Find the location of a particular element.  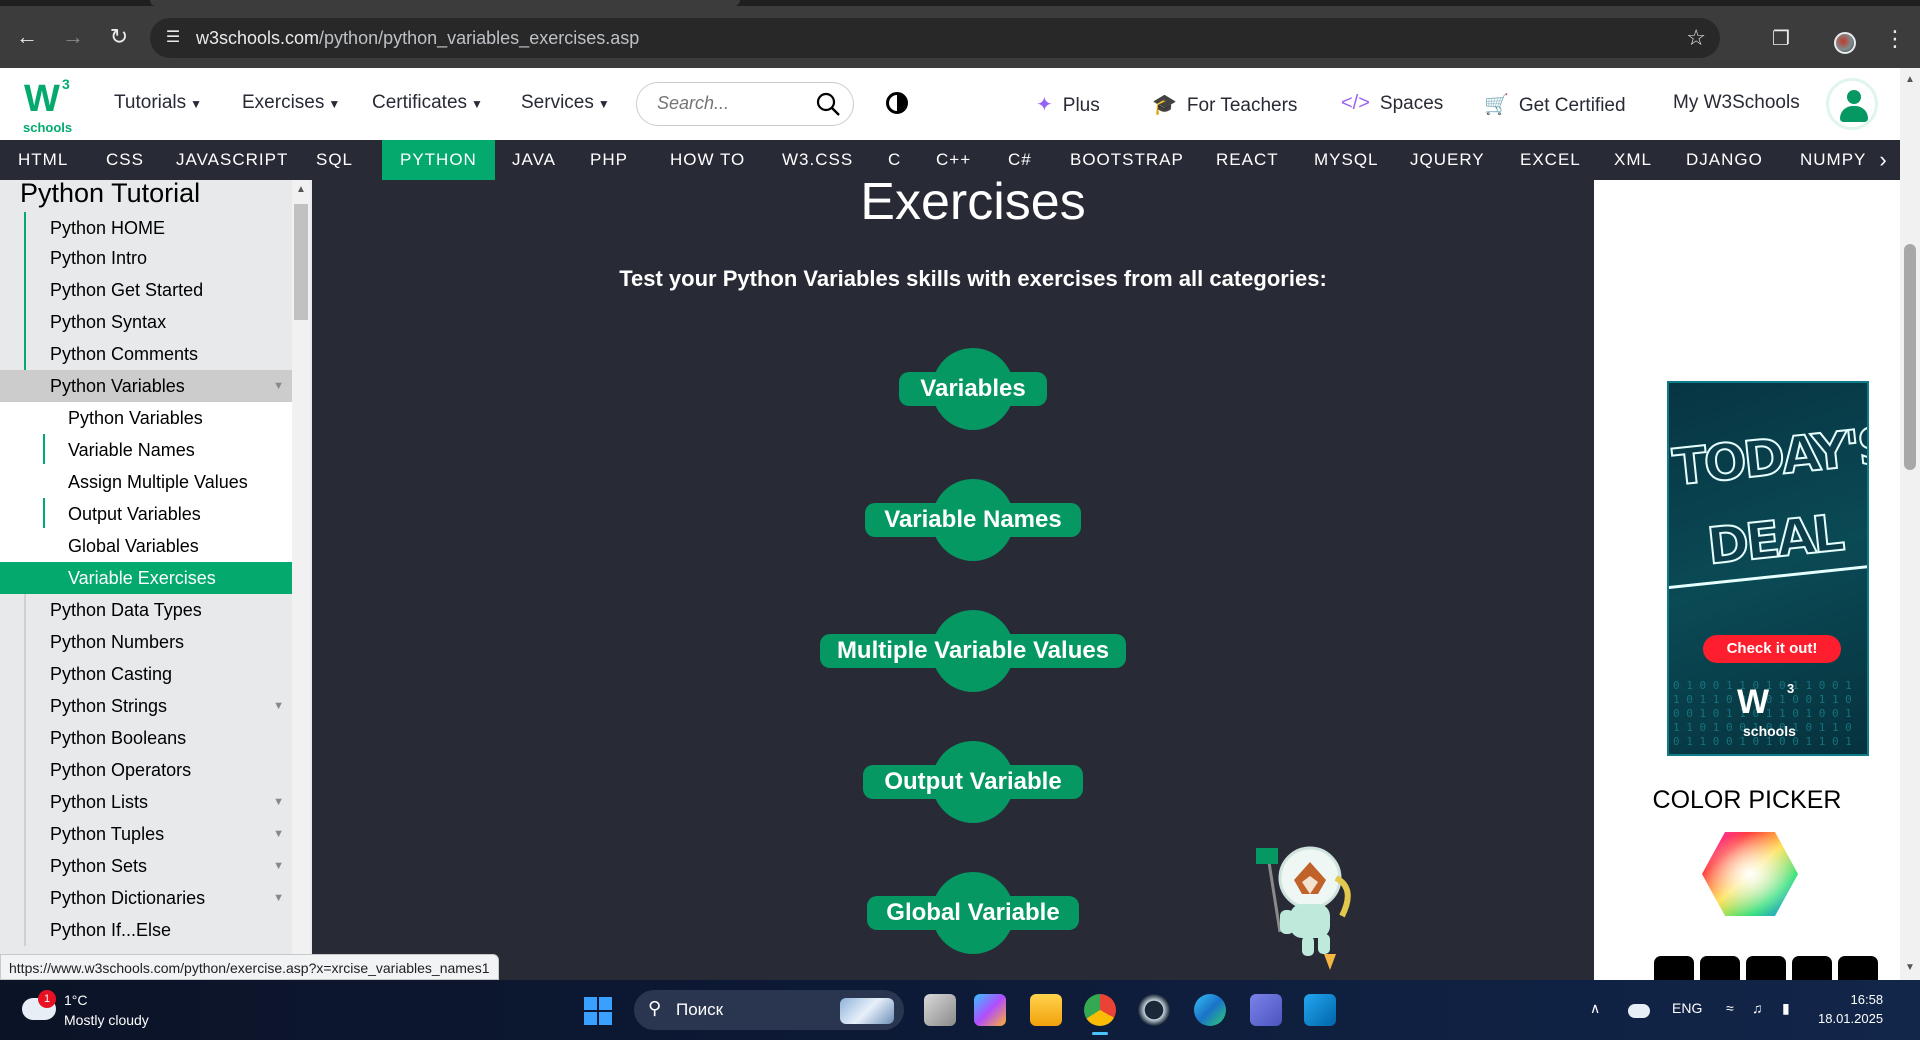

sidebar-item-global-variables: Global Variables is located at coordinates (146, 546).